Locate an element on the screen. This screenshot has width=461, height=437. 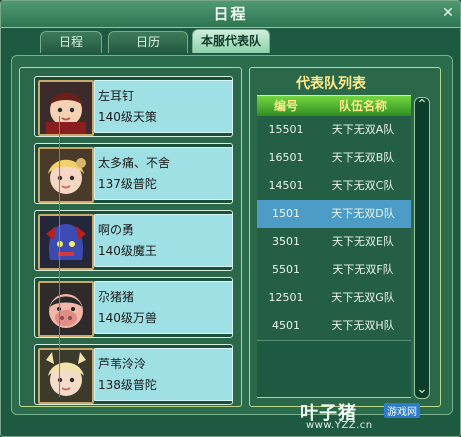
player-info: 芦苇泠泠 138级普陀 is located at coordinates (163, 374).